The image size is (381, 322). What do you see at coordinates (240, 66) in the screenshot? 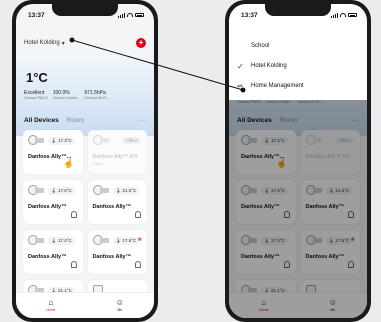
I see `checkmark-icon: ✓` at bounding box center [240, 66].